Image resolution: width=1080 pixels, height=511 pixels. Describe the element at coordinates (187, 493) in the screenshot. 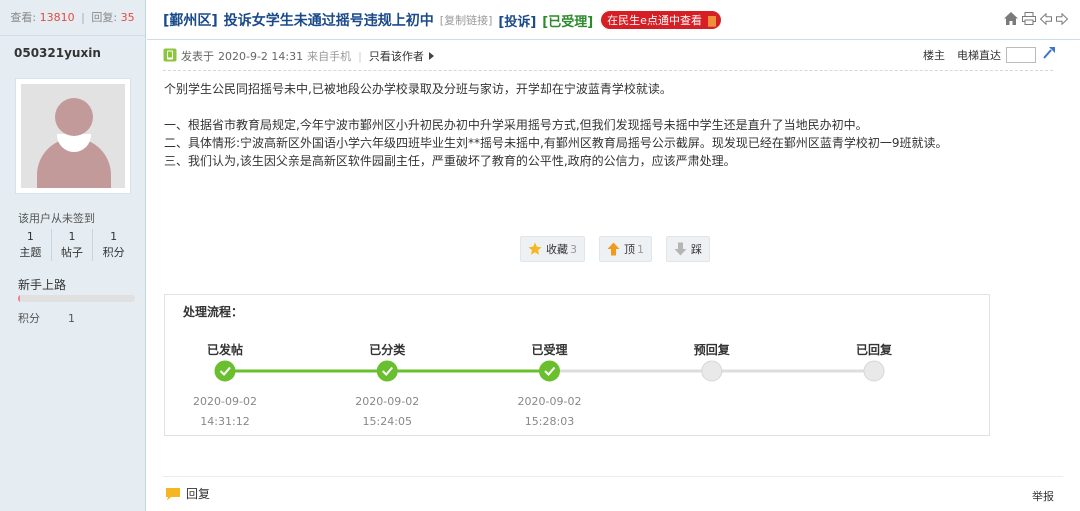

I see `reply-button: 回复` at that location.